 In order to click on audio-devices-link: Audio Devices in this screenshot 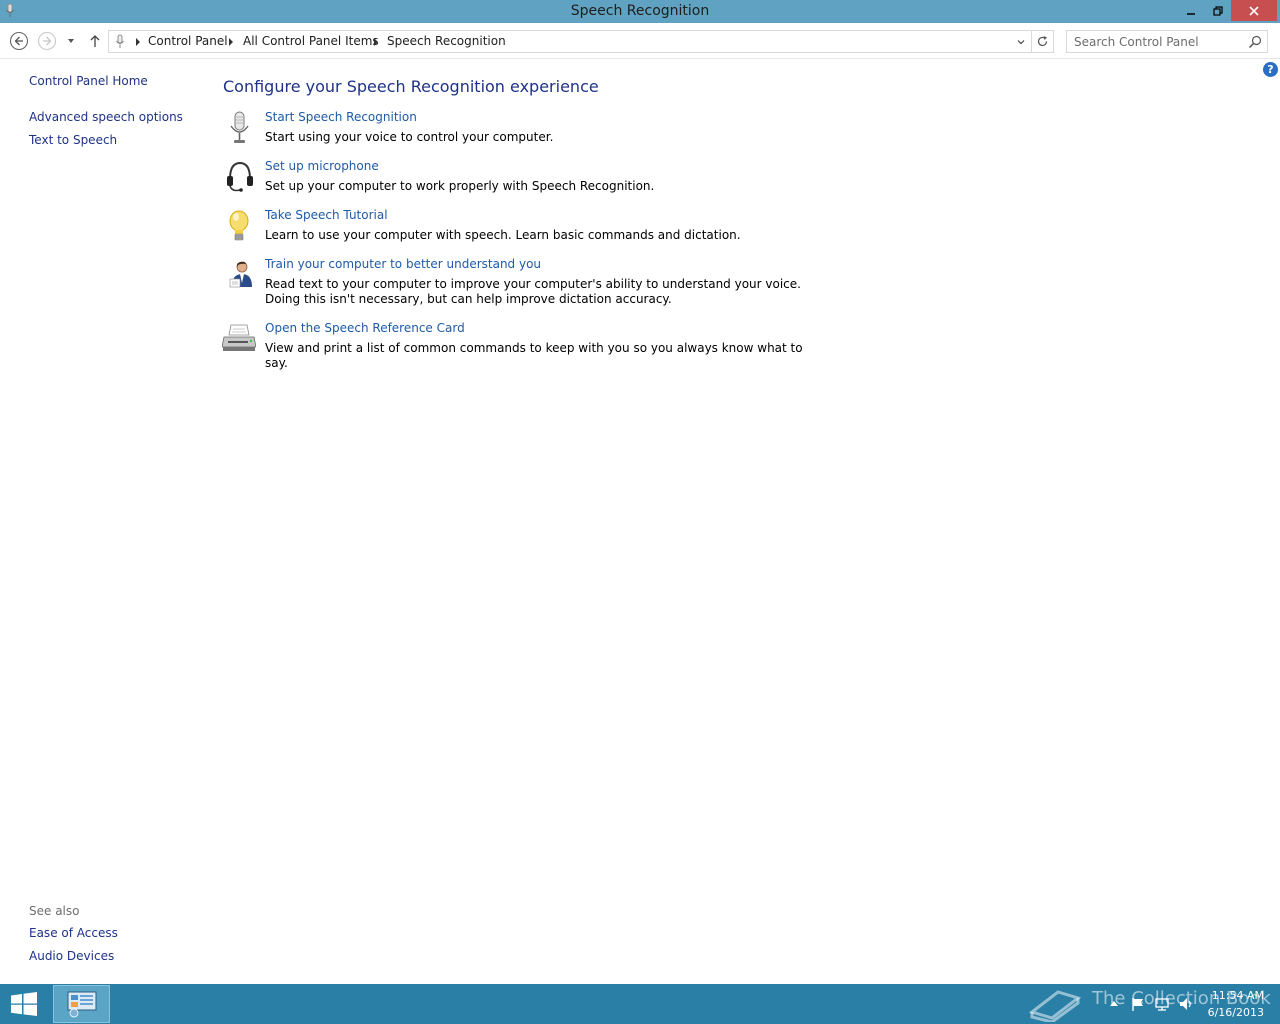, I will do `click(71, 956)`.